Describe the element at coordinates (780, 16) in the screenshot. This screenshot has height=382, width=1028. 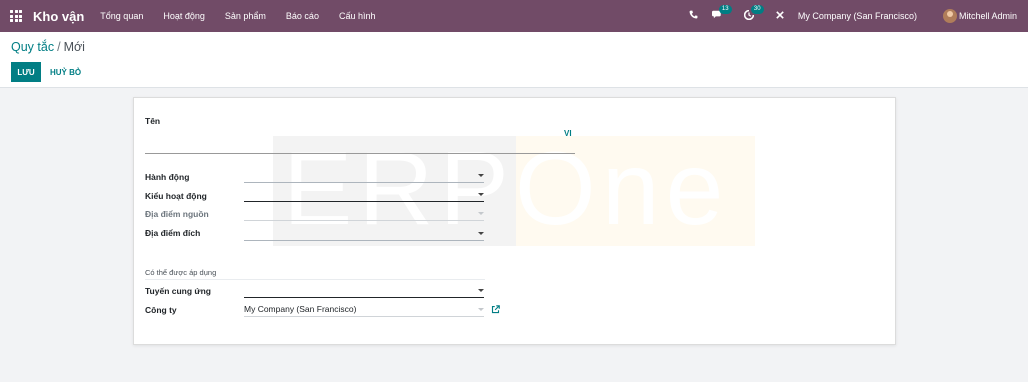
I see `close-icon` at that location.